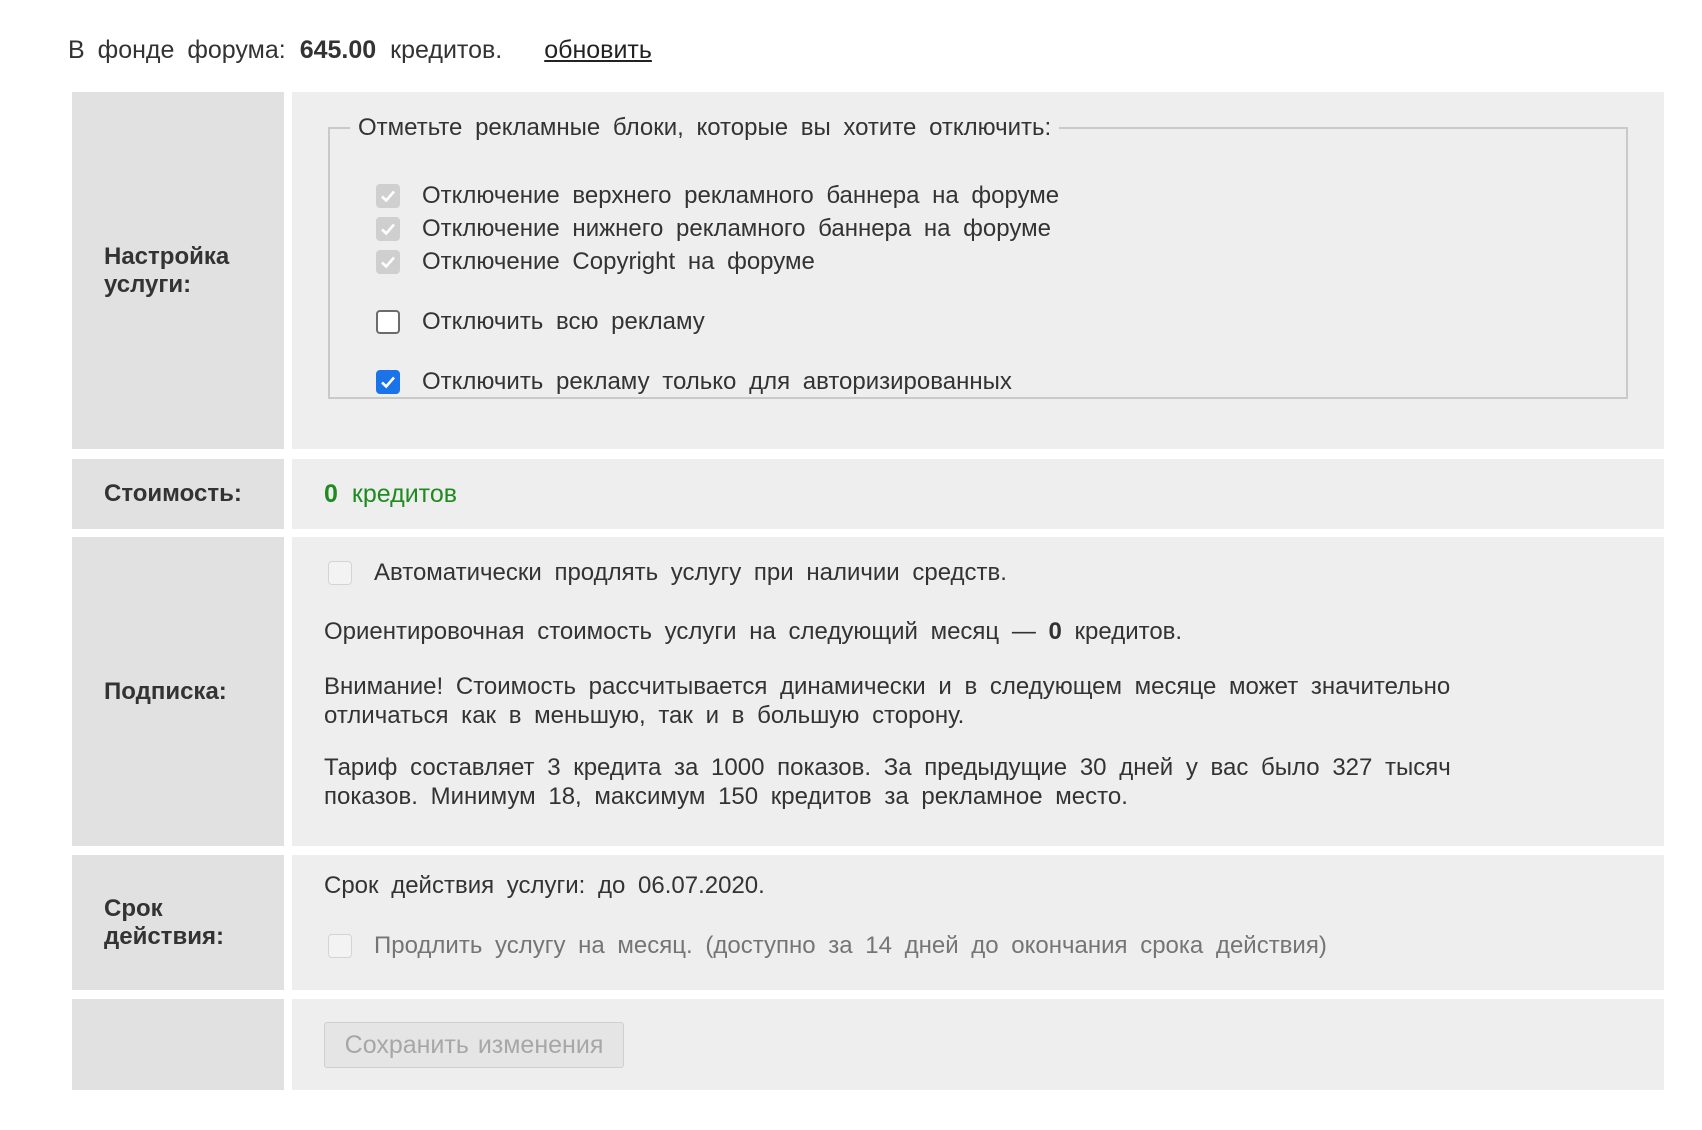 The image size is (1702, 1130). I want to click on save-row-label, so click(178, 1044).